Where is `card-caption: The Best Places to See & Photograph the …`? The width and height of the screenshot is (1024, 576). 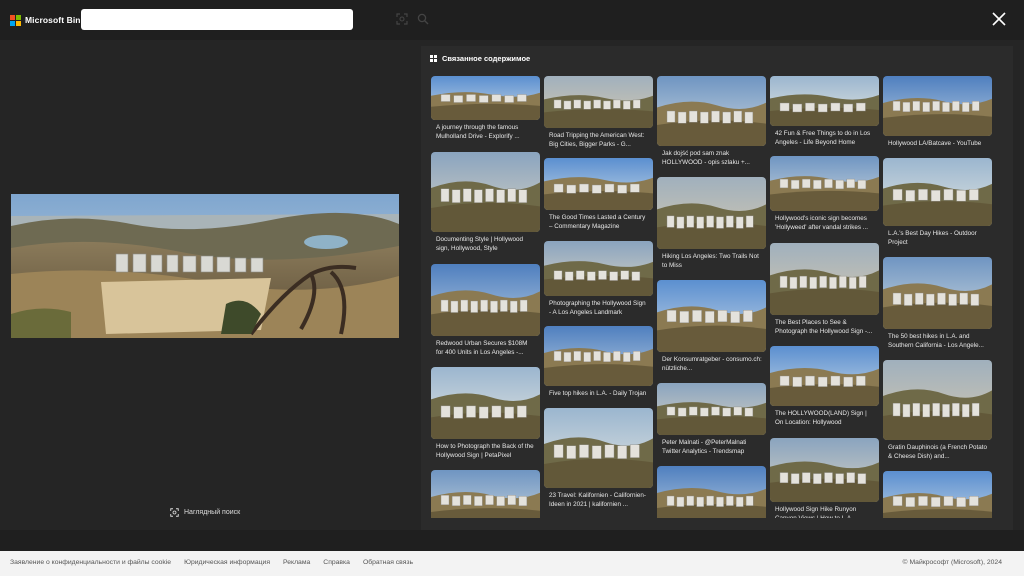
card-caption: The Best Places to See & Photograph the … is located at coordinates (824, 327).